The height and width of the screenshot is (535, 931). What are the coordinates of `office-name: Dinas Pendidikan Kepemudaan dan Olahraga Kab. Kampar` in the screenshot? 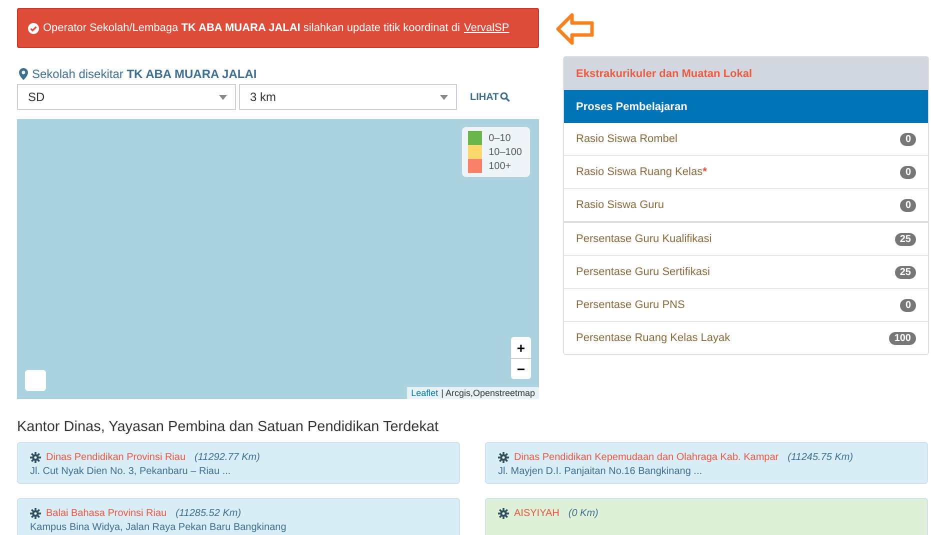 It's located at (646, 457).